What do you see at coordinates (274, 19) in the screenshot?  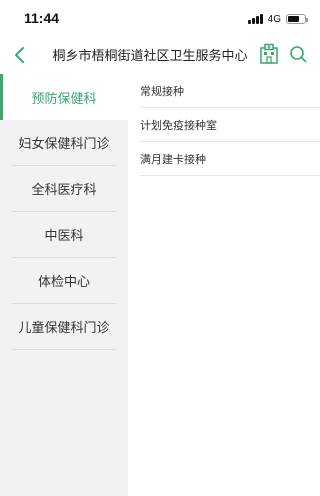 I see `network-type: 4G` at bounding box center [274, 19].